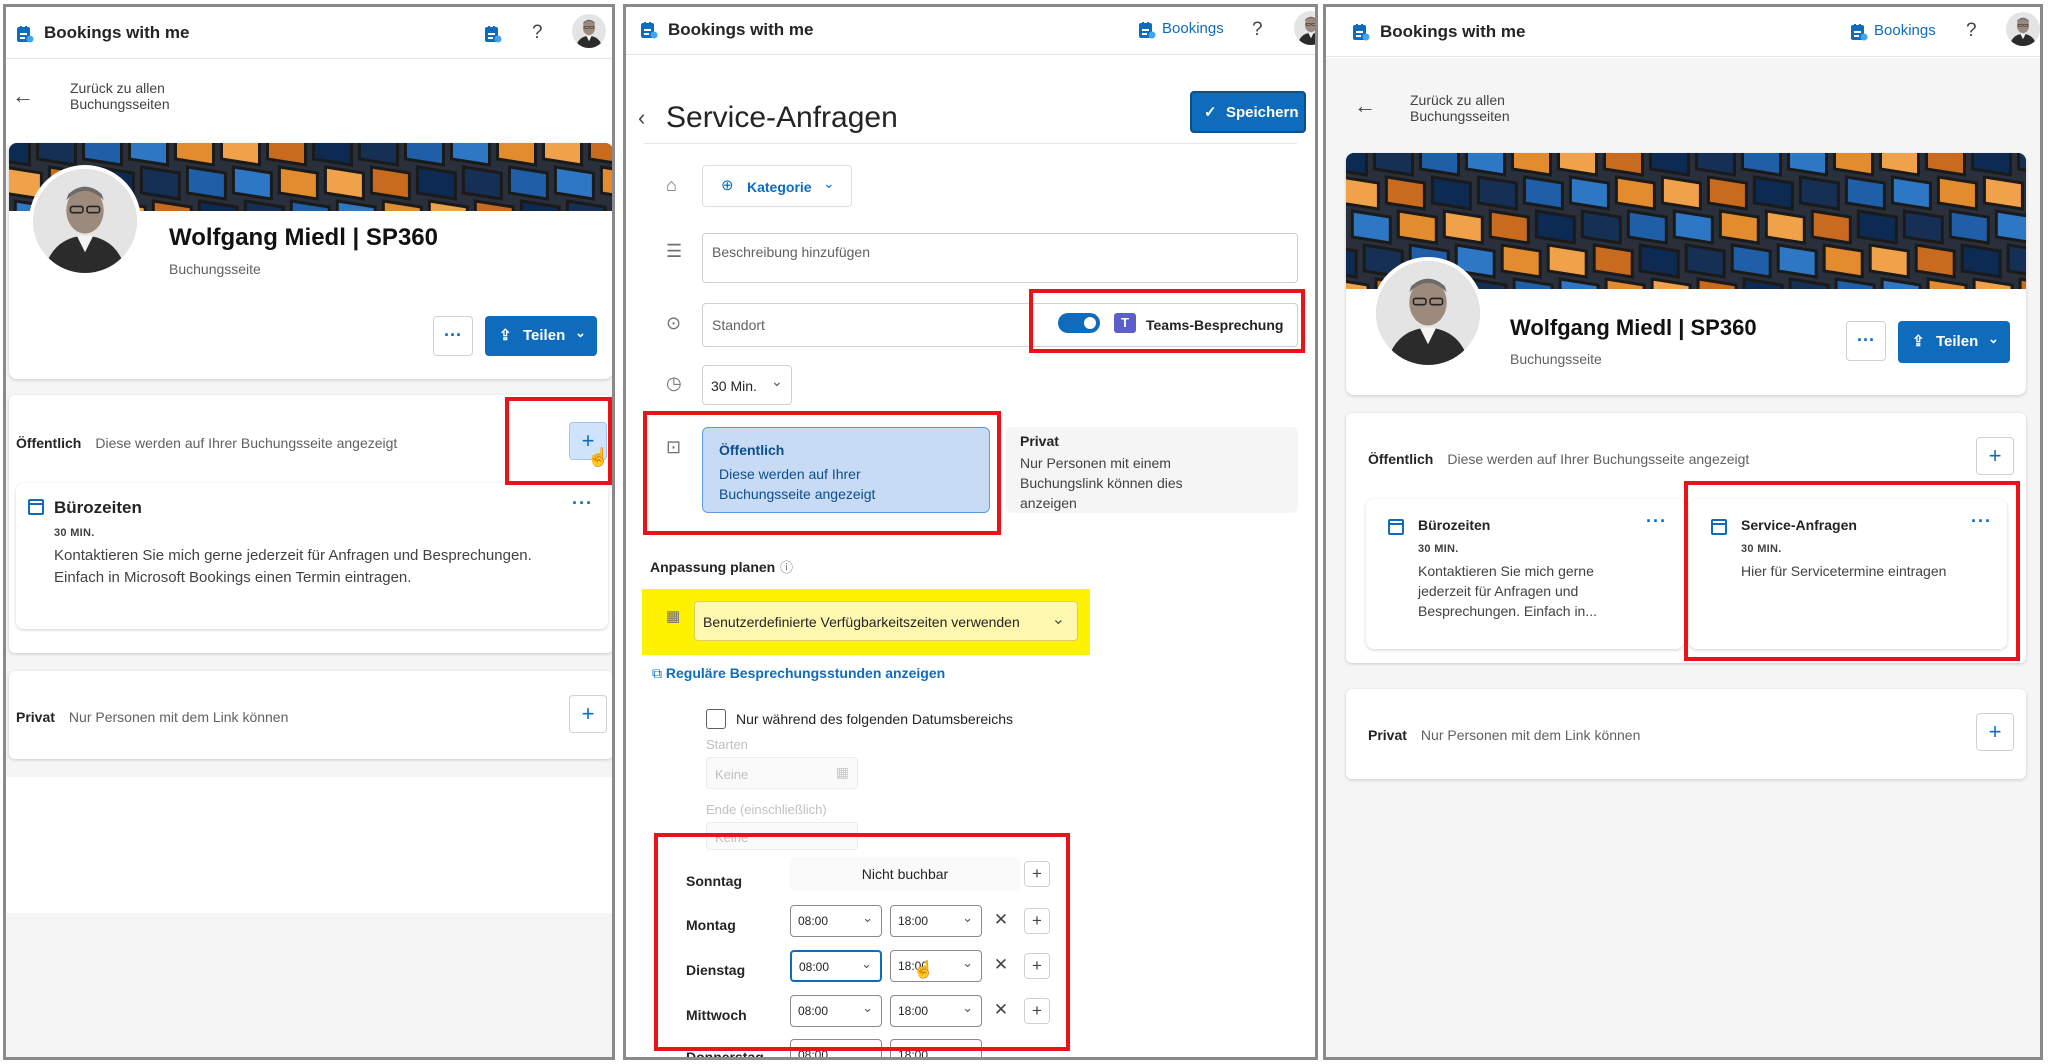 The width and height of the screenshot is (2048, 1064). What do you see at coordinates (766, 809) in the screenshot?
I see `end-label: Ende (einschließlich)` at bounding box center [766, 809].